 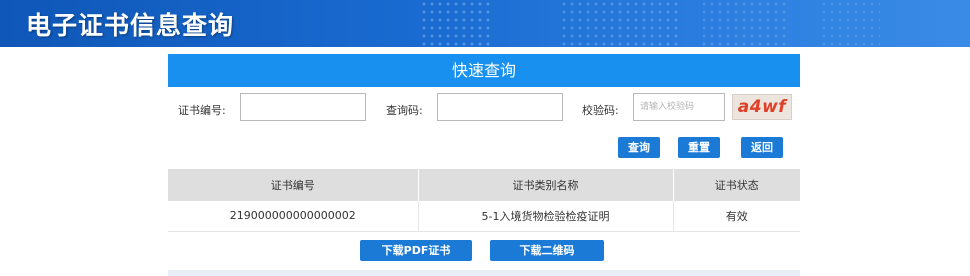 I want to click on cert-status-cell: 有效, so click(x=736, y=216).